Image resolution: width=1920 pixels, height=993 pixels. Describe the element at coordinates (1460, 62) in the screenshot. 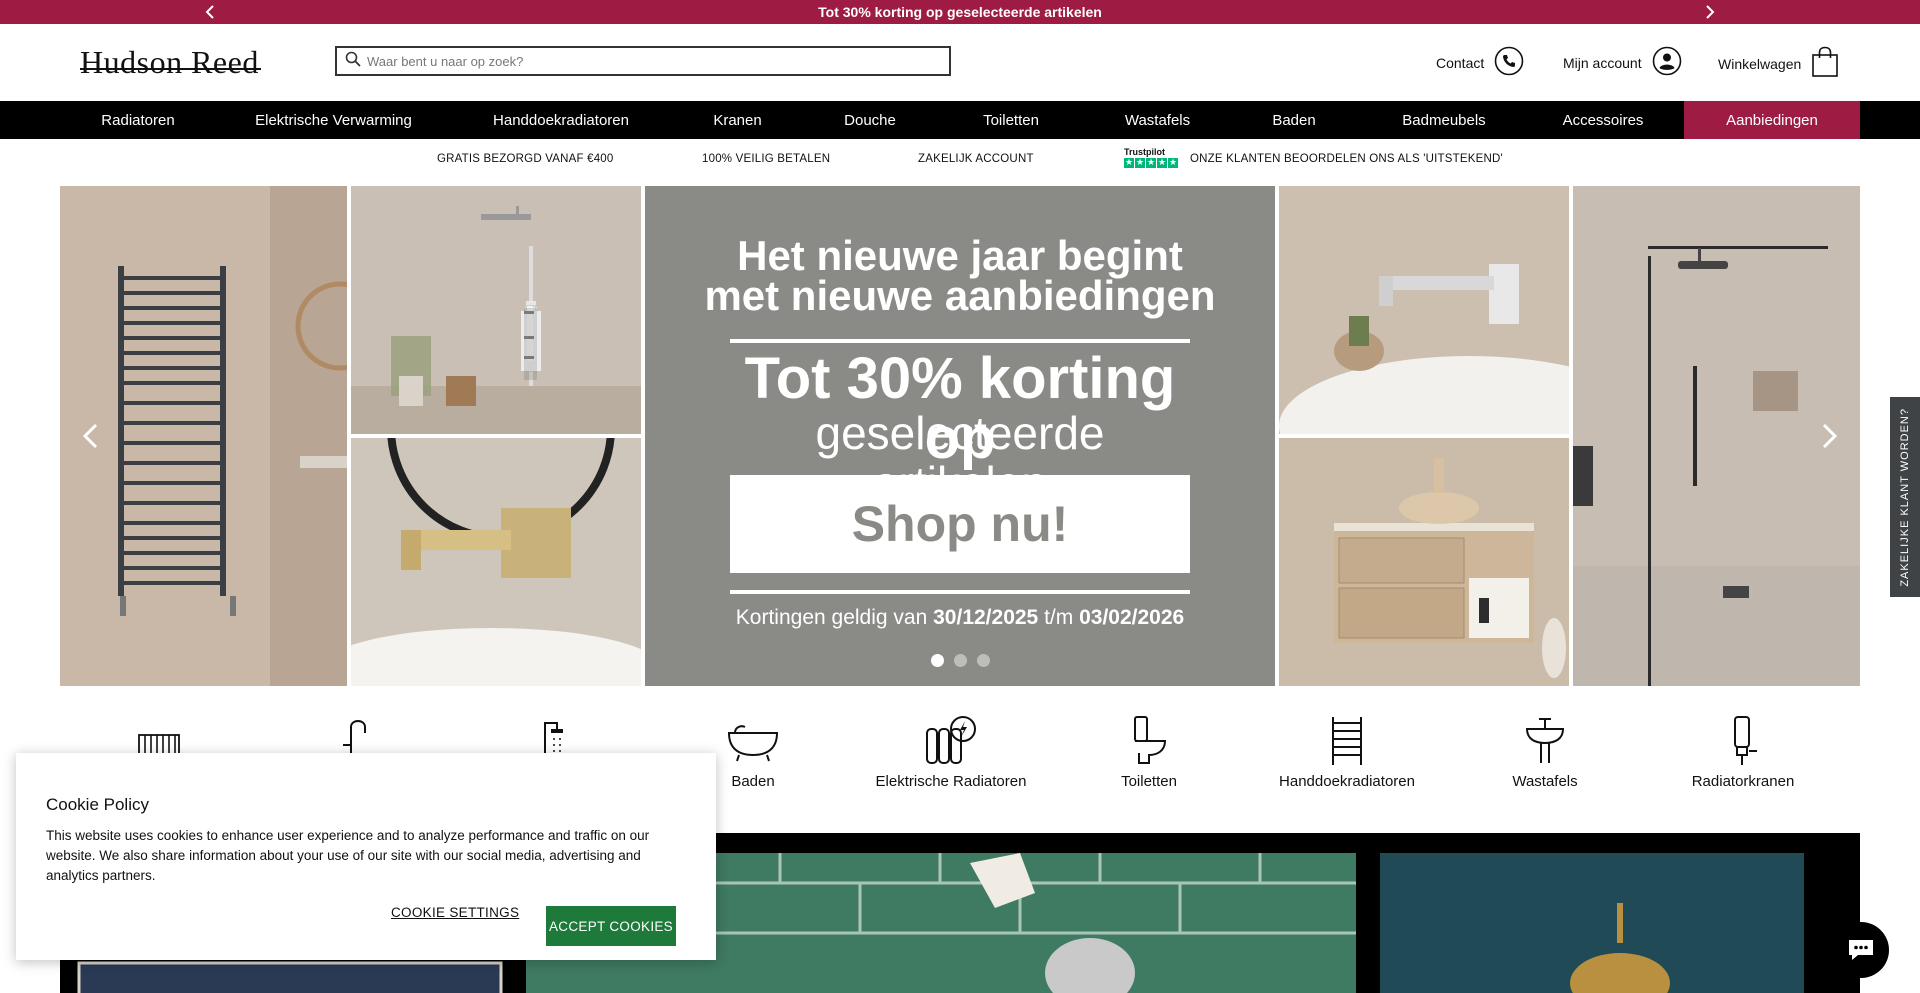

I see `contact-label: Contact` at that location.